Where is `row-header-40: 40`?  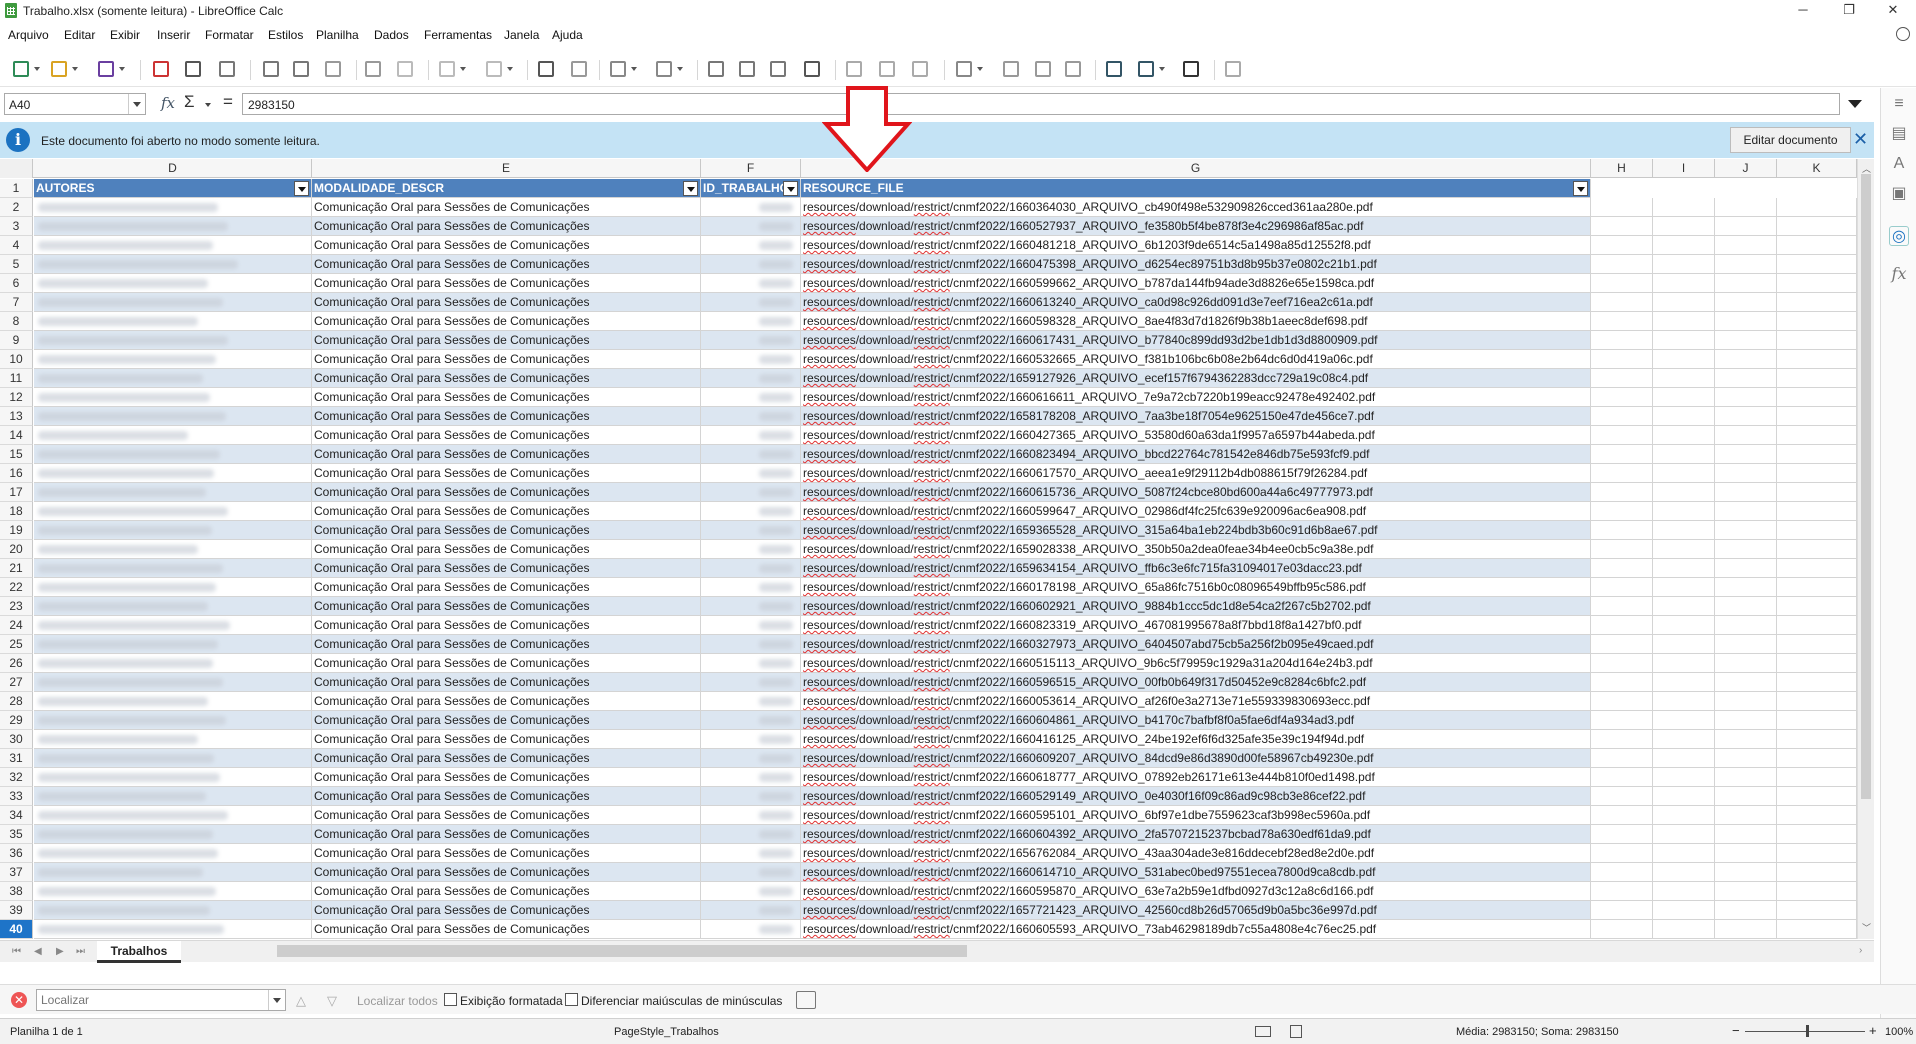 row-header-40: 40 is located at coordinates (16, 929).